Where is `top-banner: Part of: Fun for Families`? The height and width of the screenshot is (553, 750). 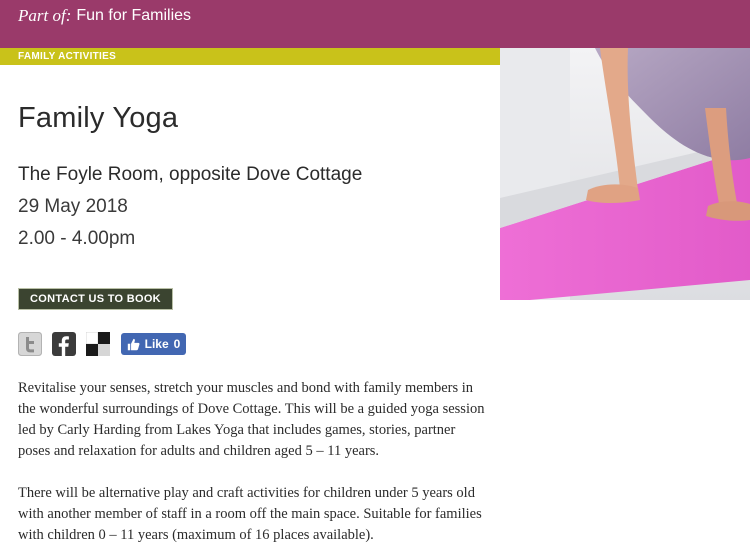
top-banner: Part of: Fun for Families is located at coordinates (375, 24).